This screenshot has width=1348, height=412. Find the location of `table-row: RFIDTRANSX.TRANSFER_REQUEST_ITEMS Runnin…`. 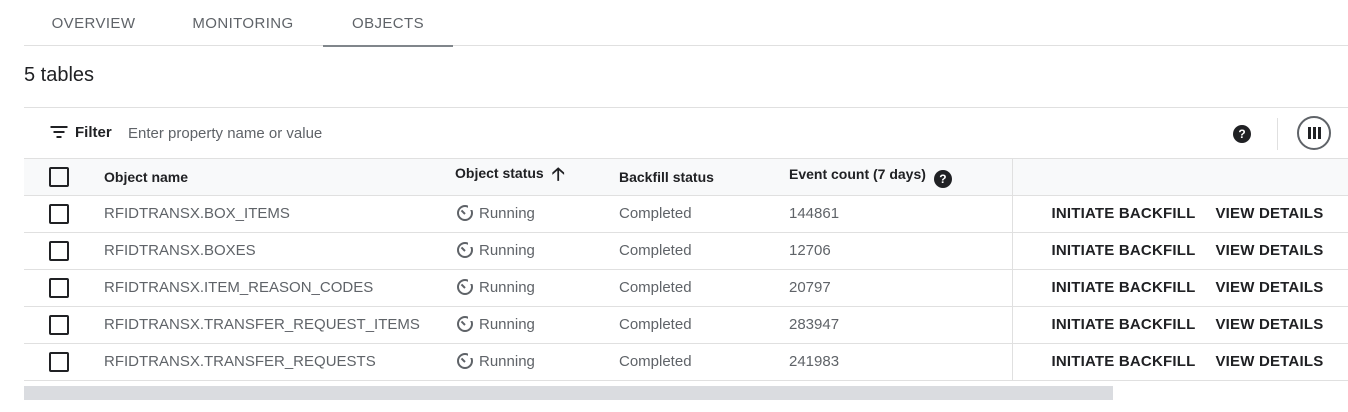

table-row: RFIDTRANSX.TRANSFER_REQUEST_ITEMS Runnin… is located at coordinates (686, 325).